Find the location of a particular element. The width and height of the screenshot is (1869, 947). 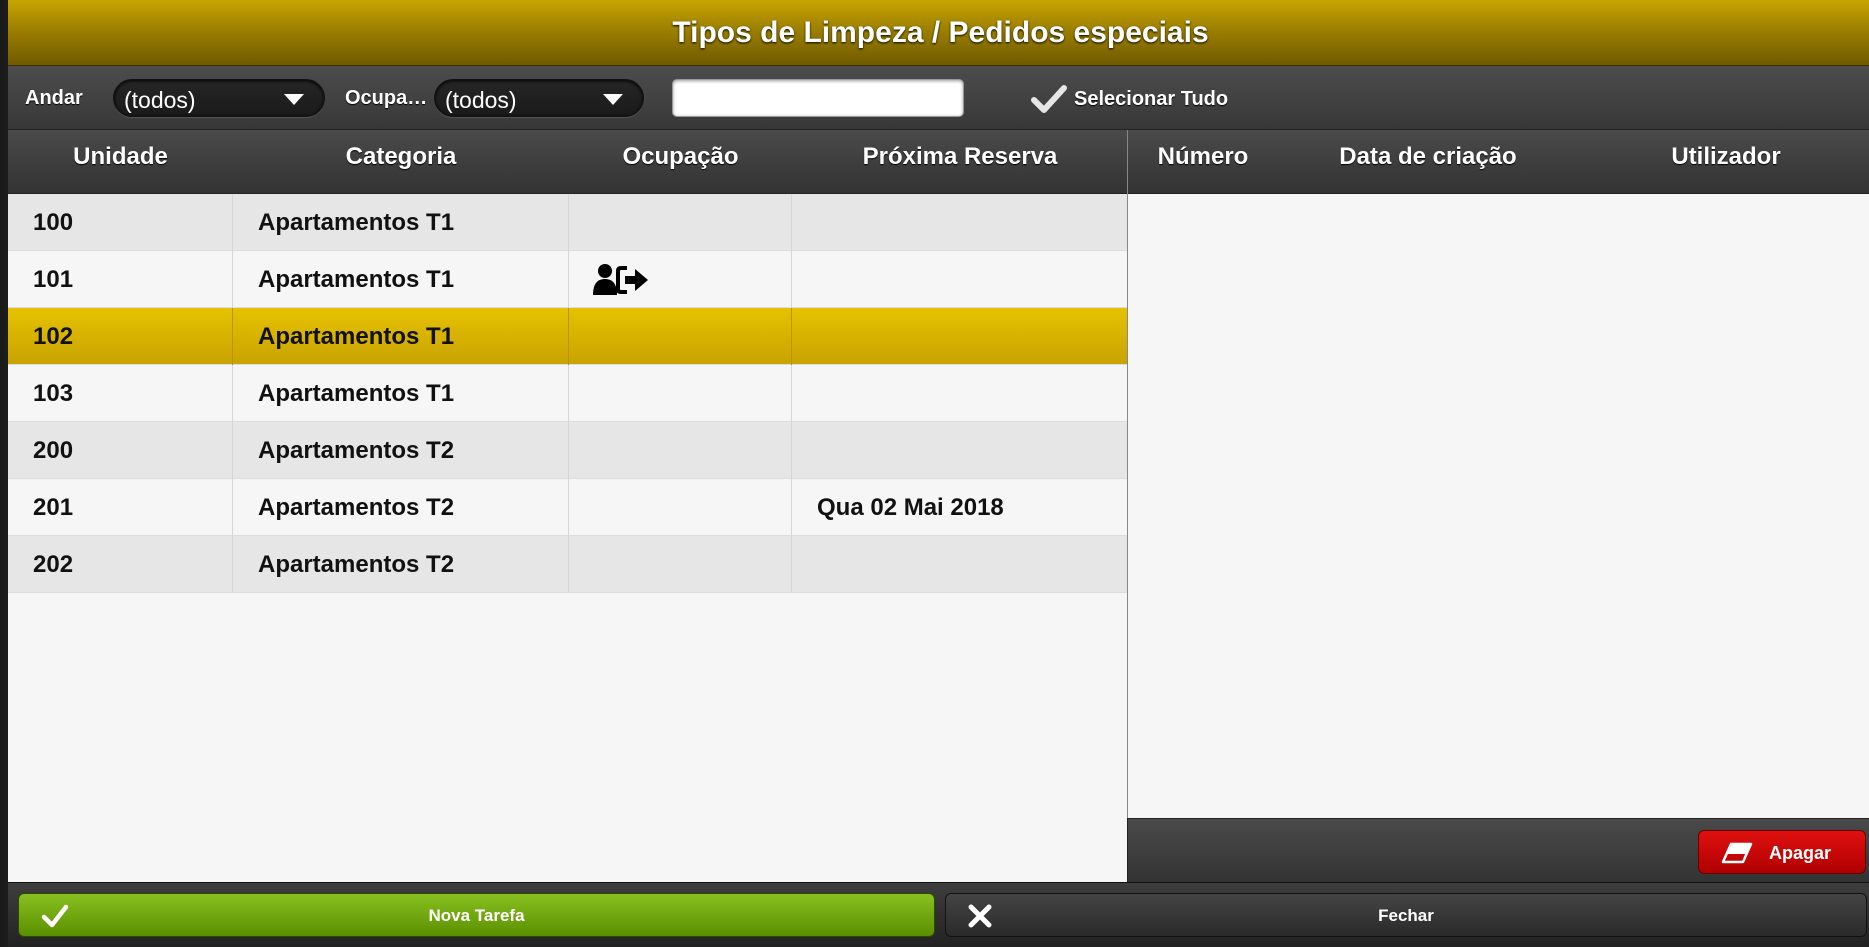

column-header-utilizador: Utilizador is located at coordinates (1723, 162).